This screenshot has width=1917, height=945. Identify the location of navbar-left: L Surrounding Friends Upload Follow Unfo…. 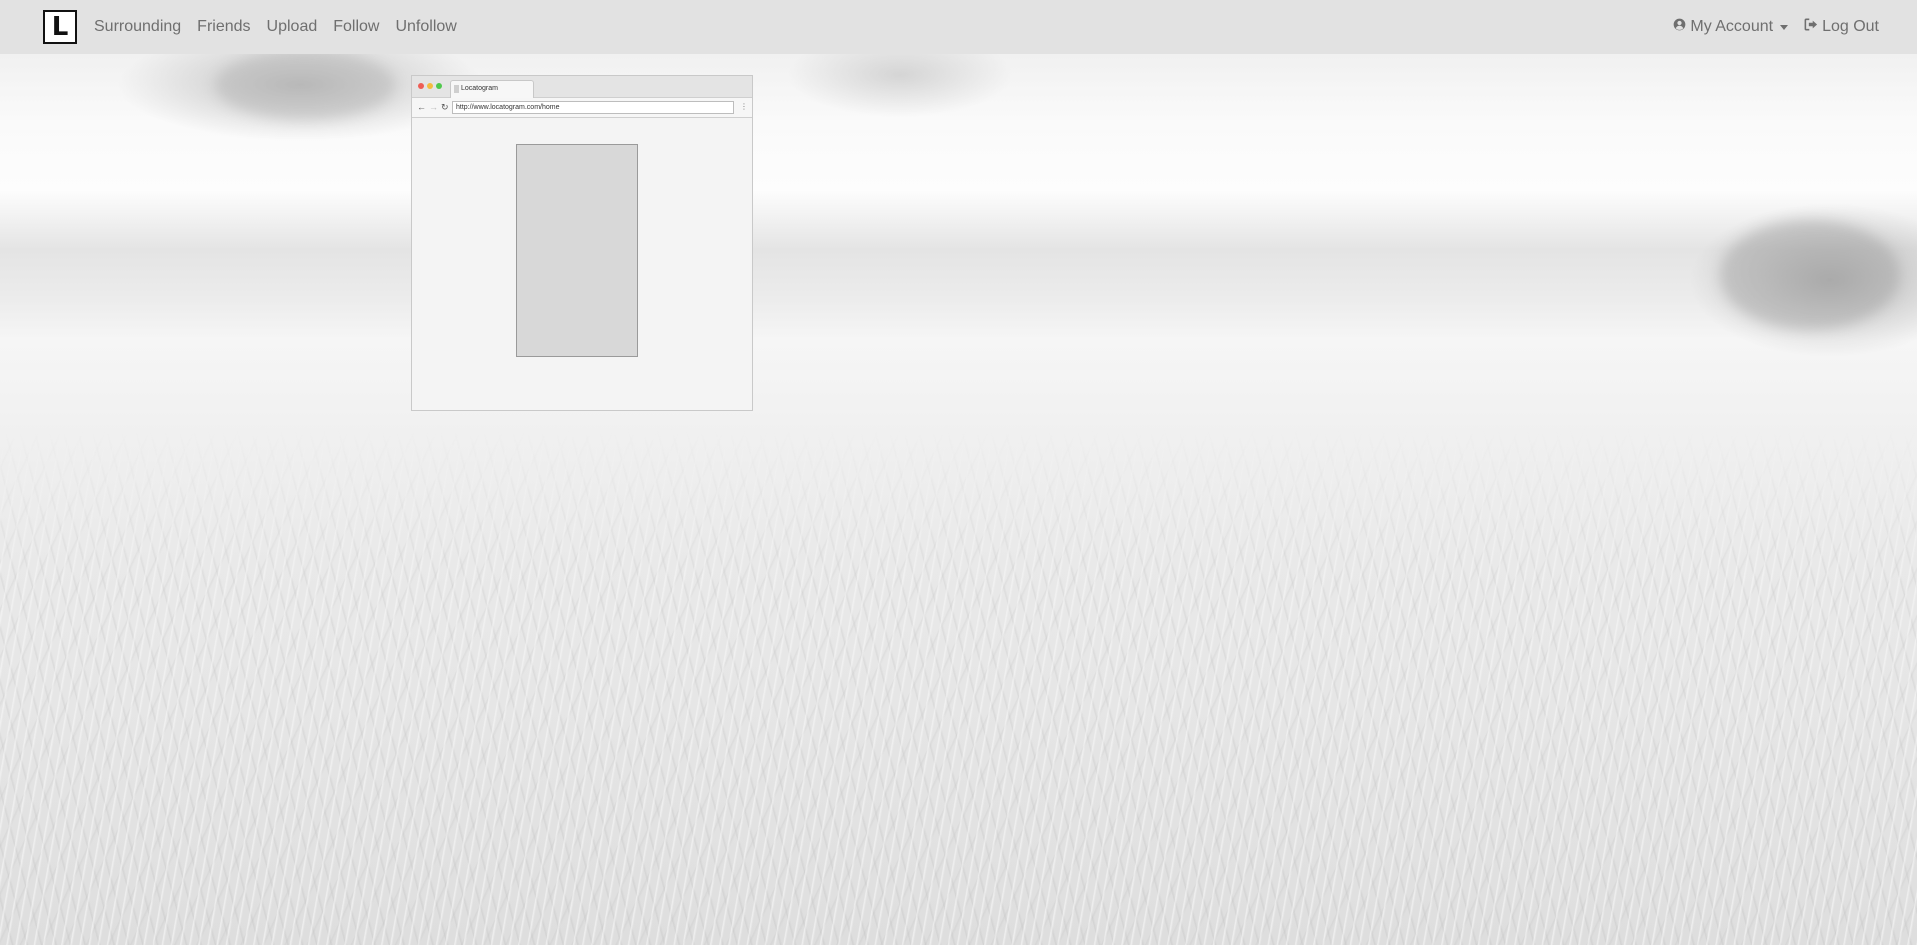
(254, 27).